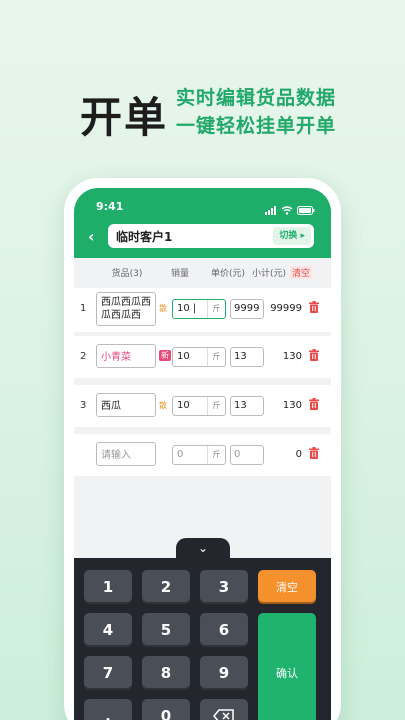  What do you see at coordinates (166, 673) in the screenshot?
I see `key-8: 8` at bounding box center [166, 673].